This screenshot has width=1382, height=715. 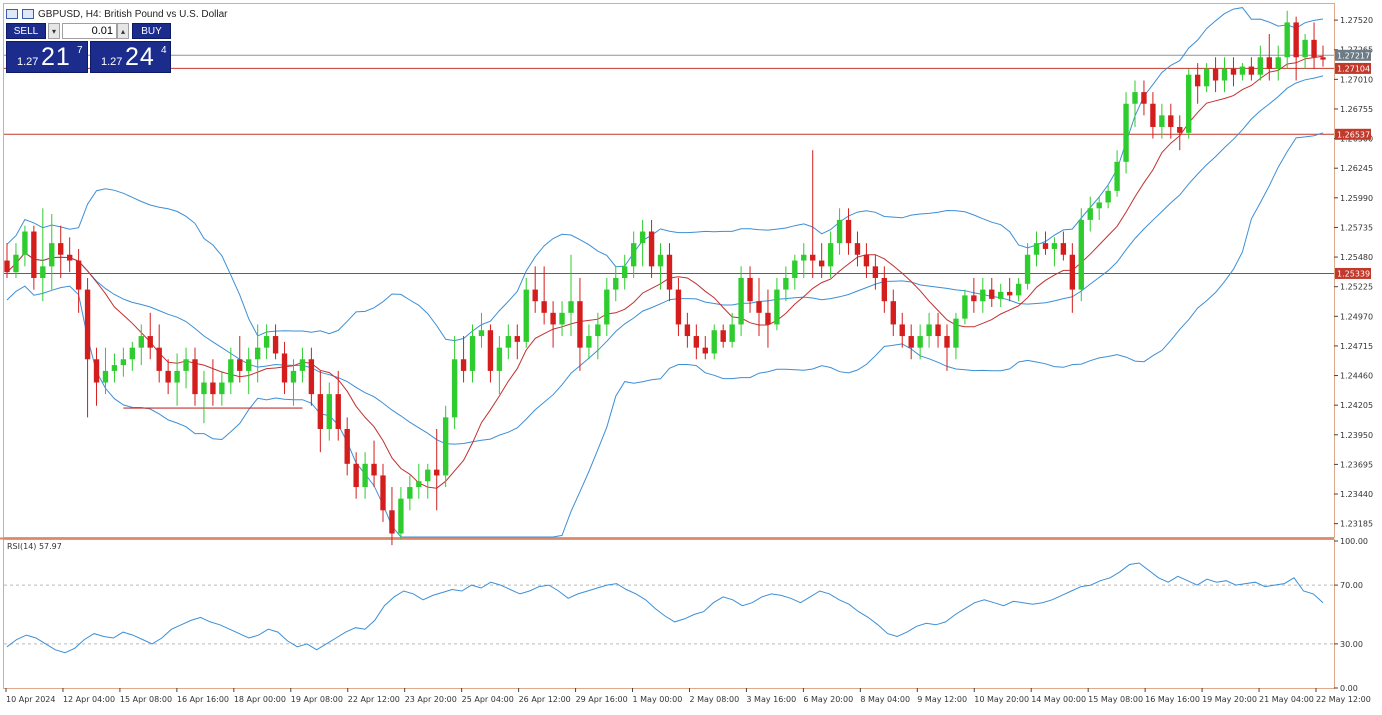 I want to click on time-axis-label: 16 May 16:00, so click(x=1172, y=699).